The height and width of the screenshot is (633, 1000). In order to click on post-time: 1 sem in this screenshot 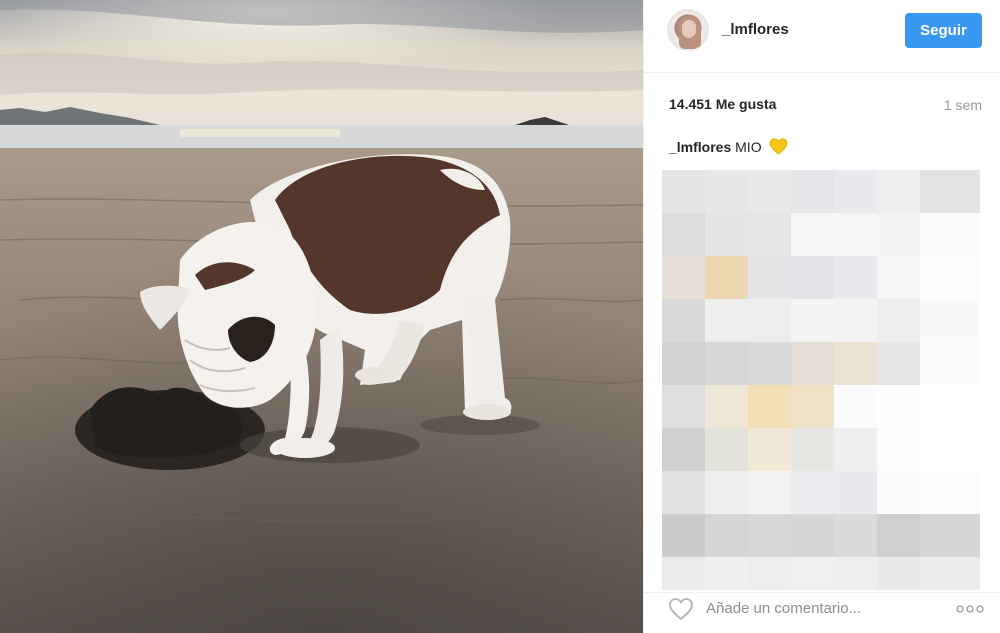, I will do `click(963, 105)`.